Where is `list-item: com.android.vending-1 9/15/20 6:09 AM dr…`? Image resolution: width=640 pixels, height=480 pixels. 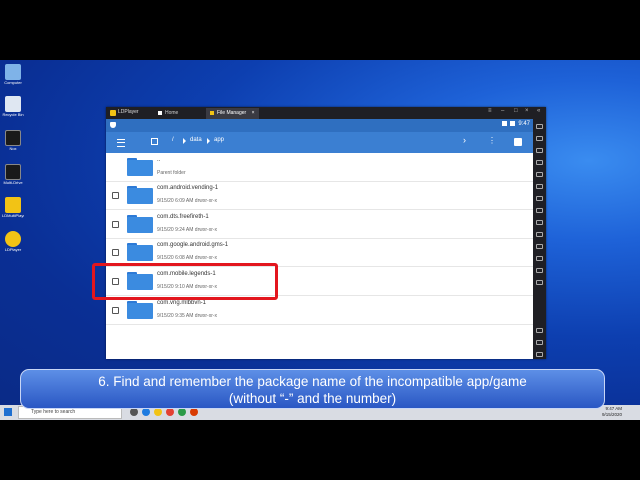 list-item: com.android.vending-1 9/15/20 6:09 AM dr… is located at coordinates (319, 195).